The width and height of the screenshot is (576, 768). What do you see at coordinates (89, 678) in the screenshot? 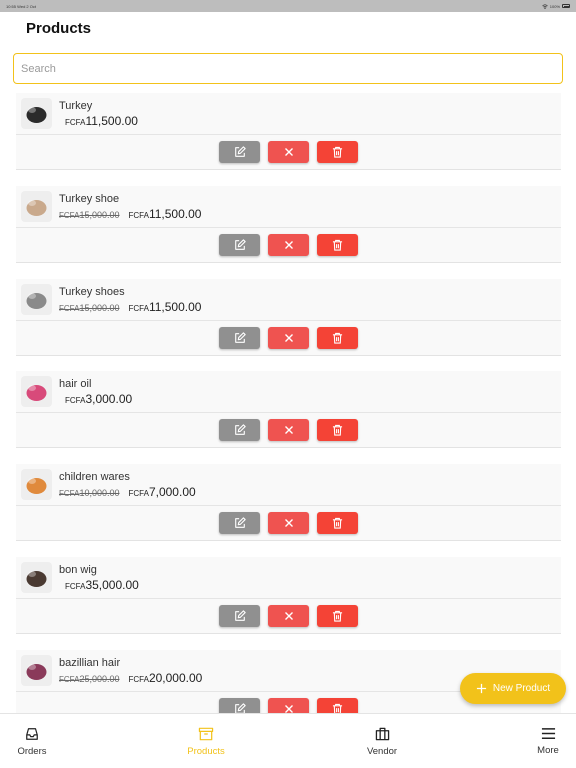
I see `old-price: FCFA25,000.00` at bounding box center [89, 678].